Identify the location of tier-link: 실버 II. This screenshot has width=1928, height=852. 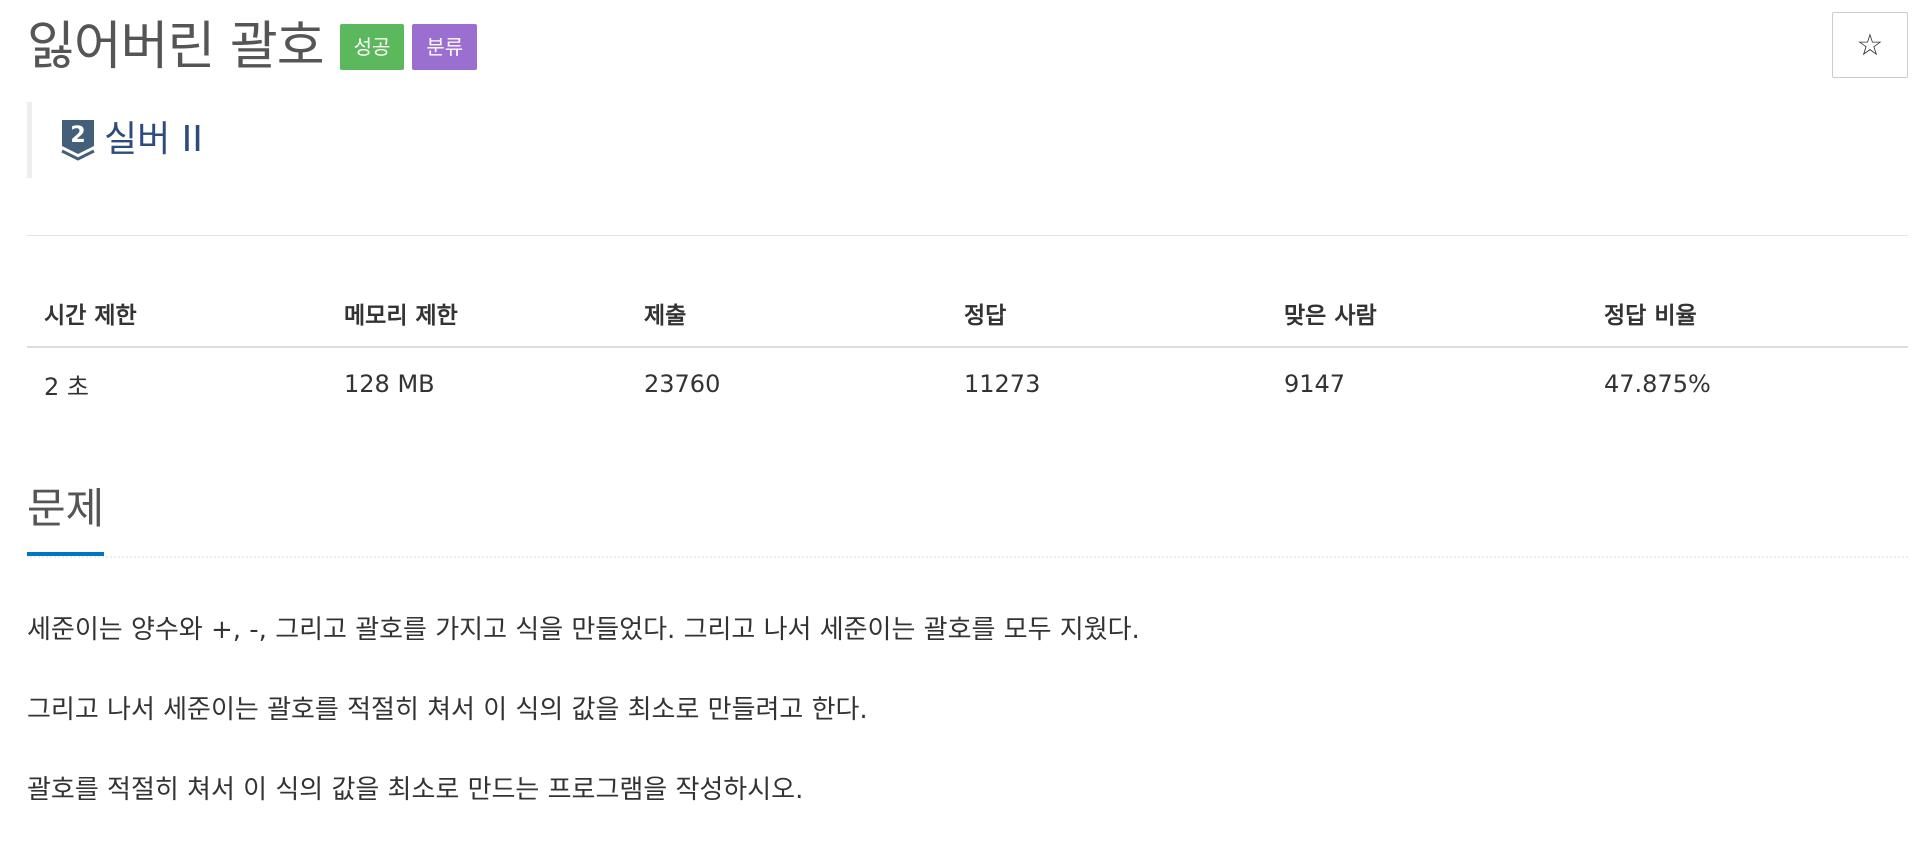
(153, 140).